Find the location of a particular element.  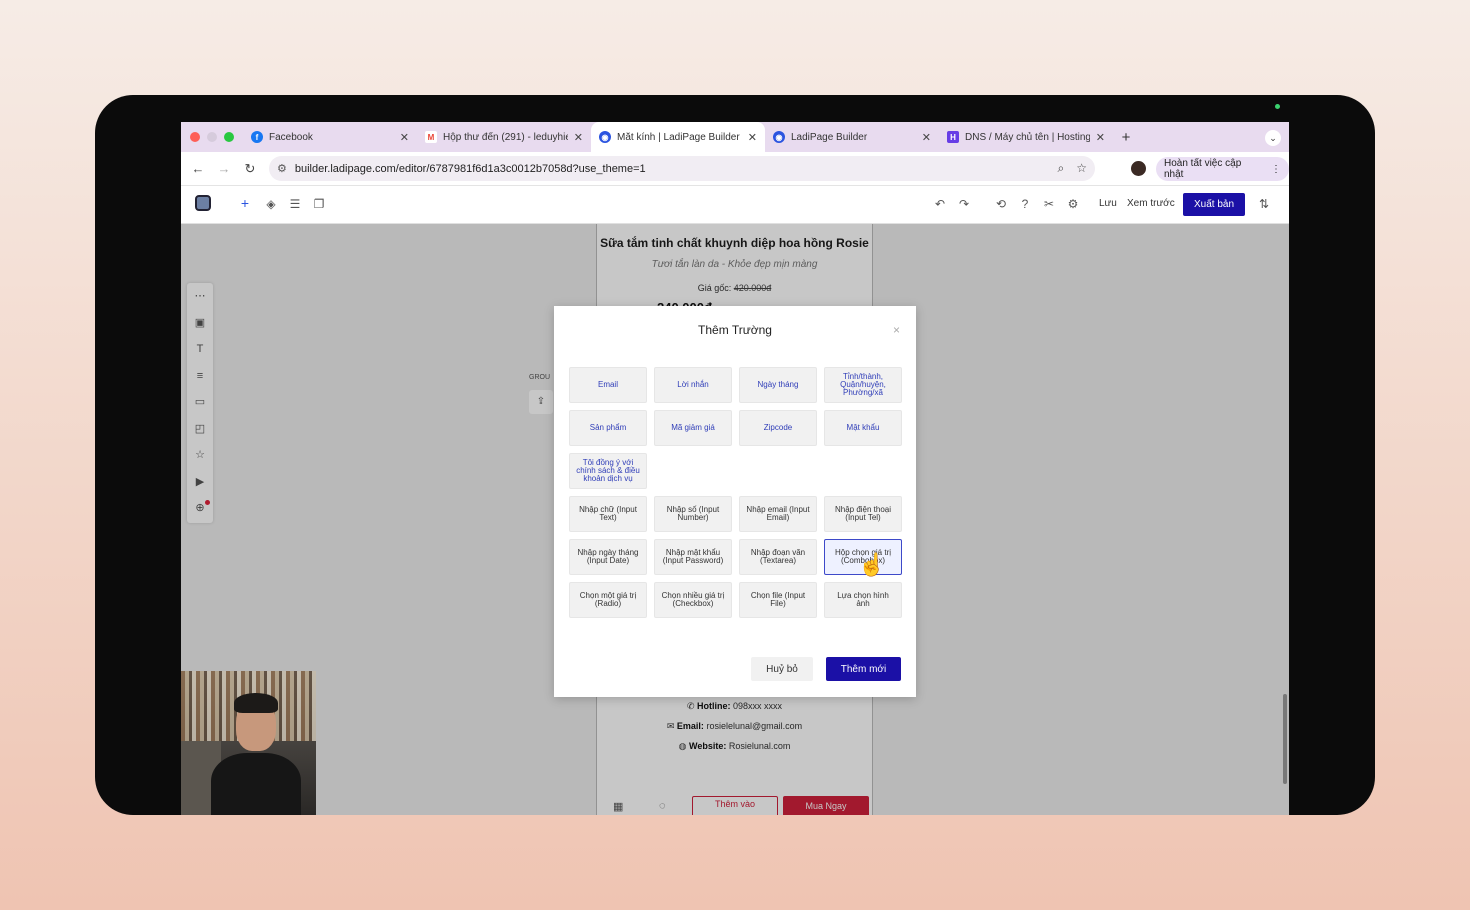

ladipage-logo is located at coordinates (203, 203).